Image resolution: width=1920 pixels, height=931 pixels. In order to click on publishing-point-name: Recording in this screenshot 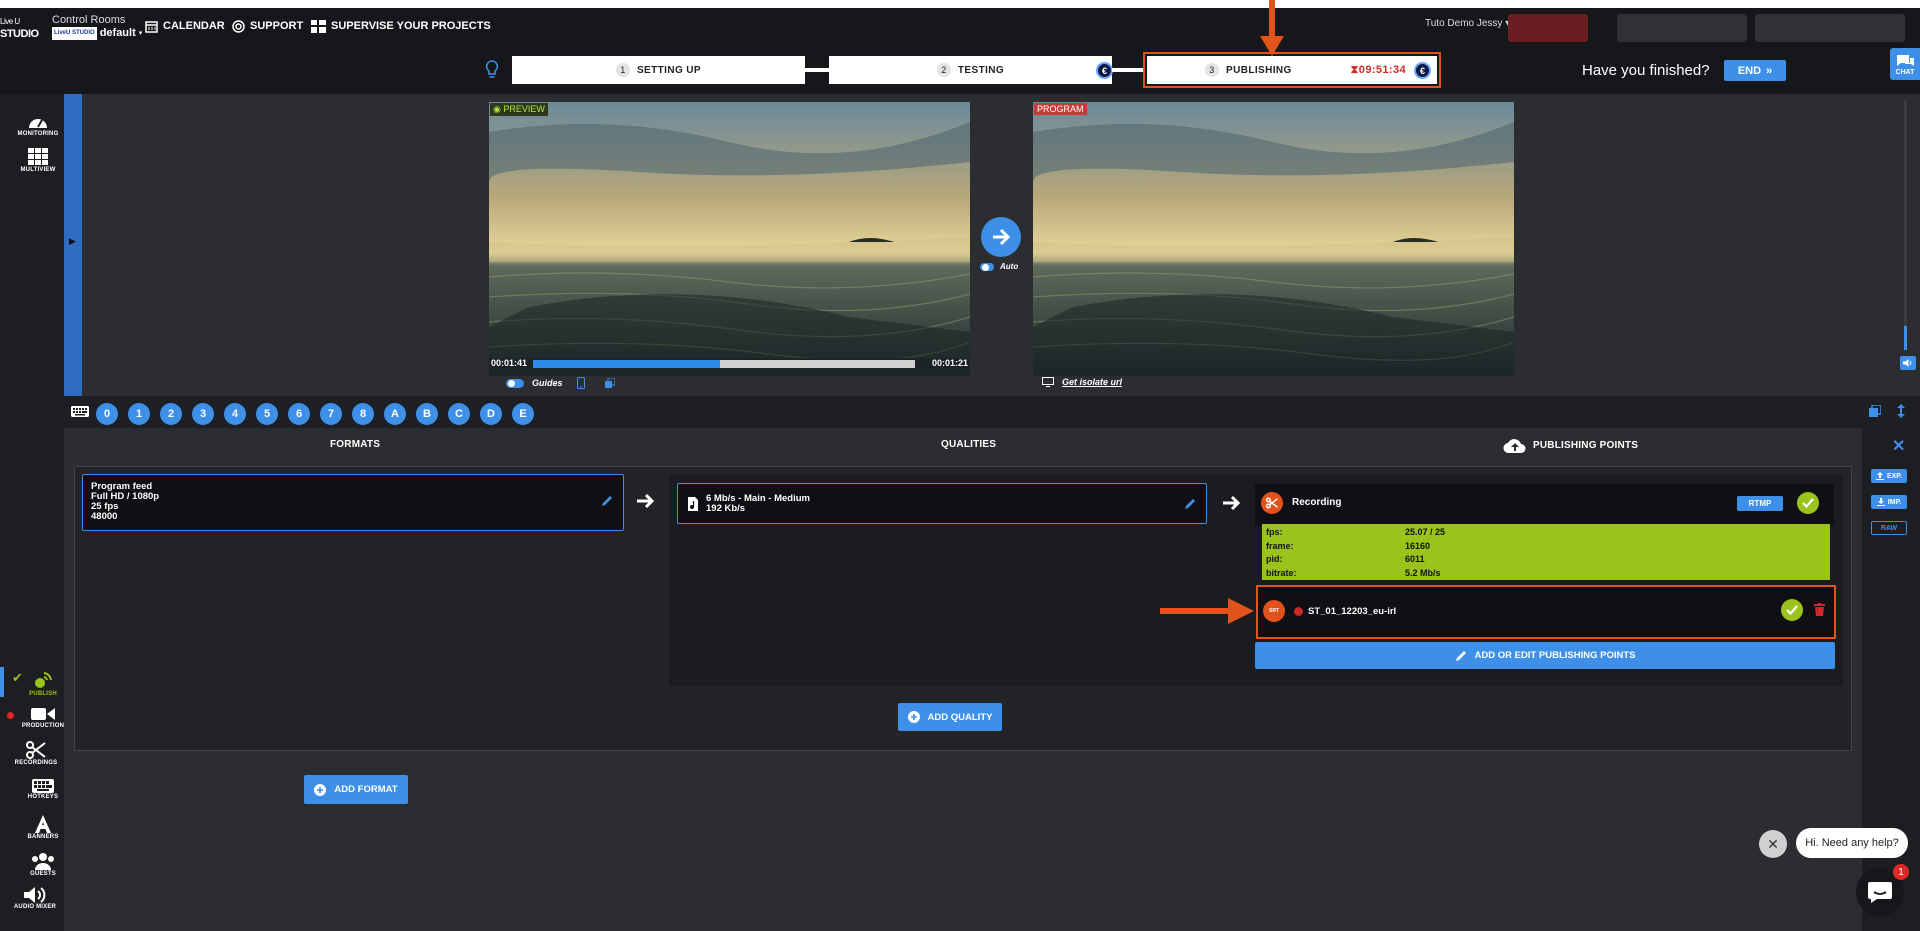, I will do `click(1317, 502)`.